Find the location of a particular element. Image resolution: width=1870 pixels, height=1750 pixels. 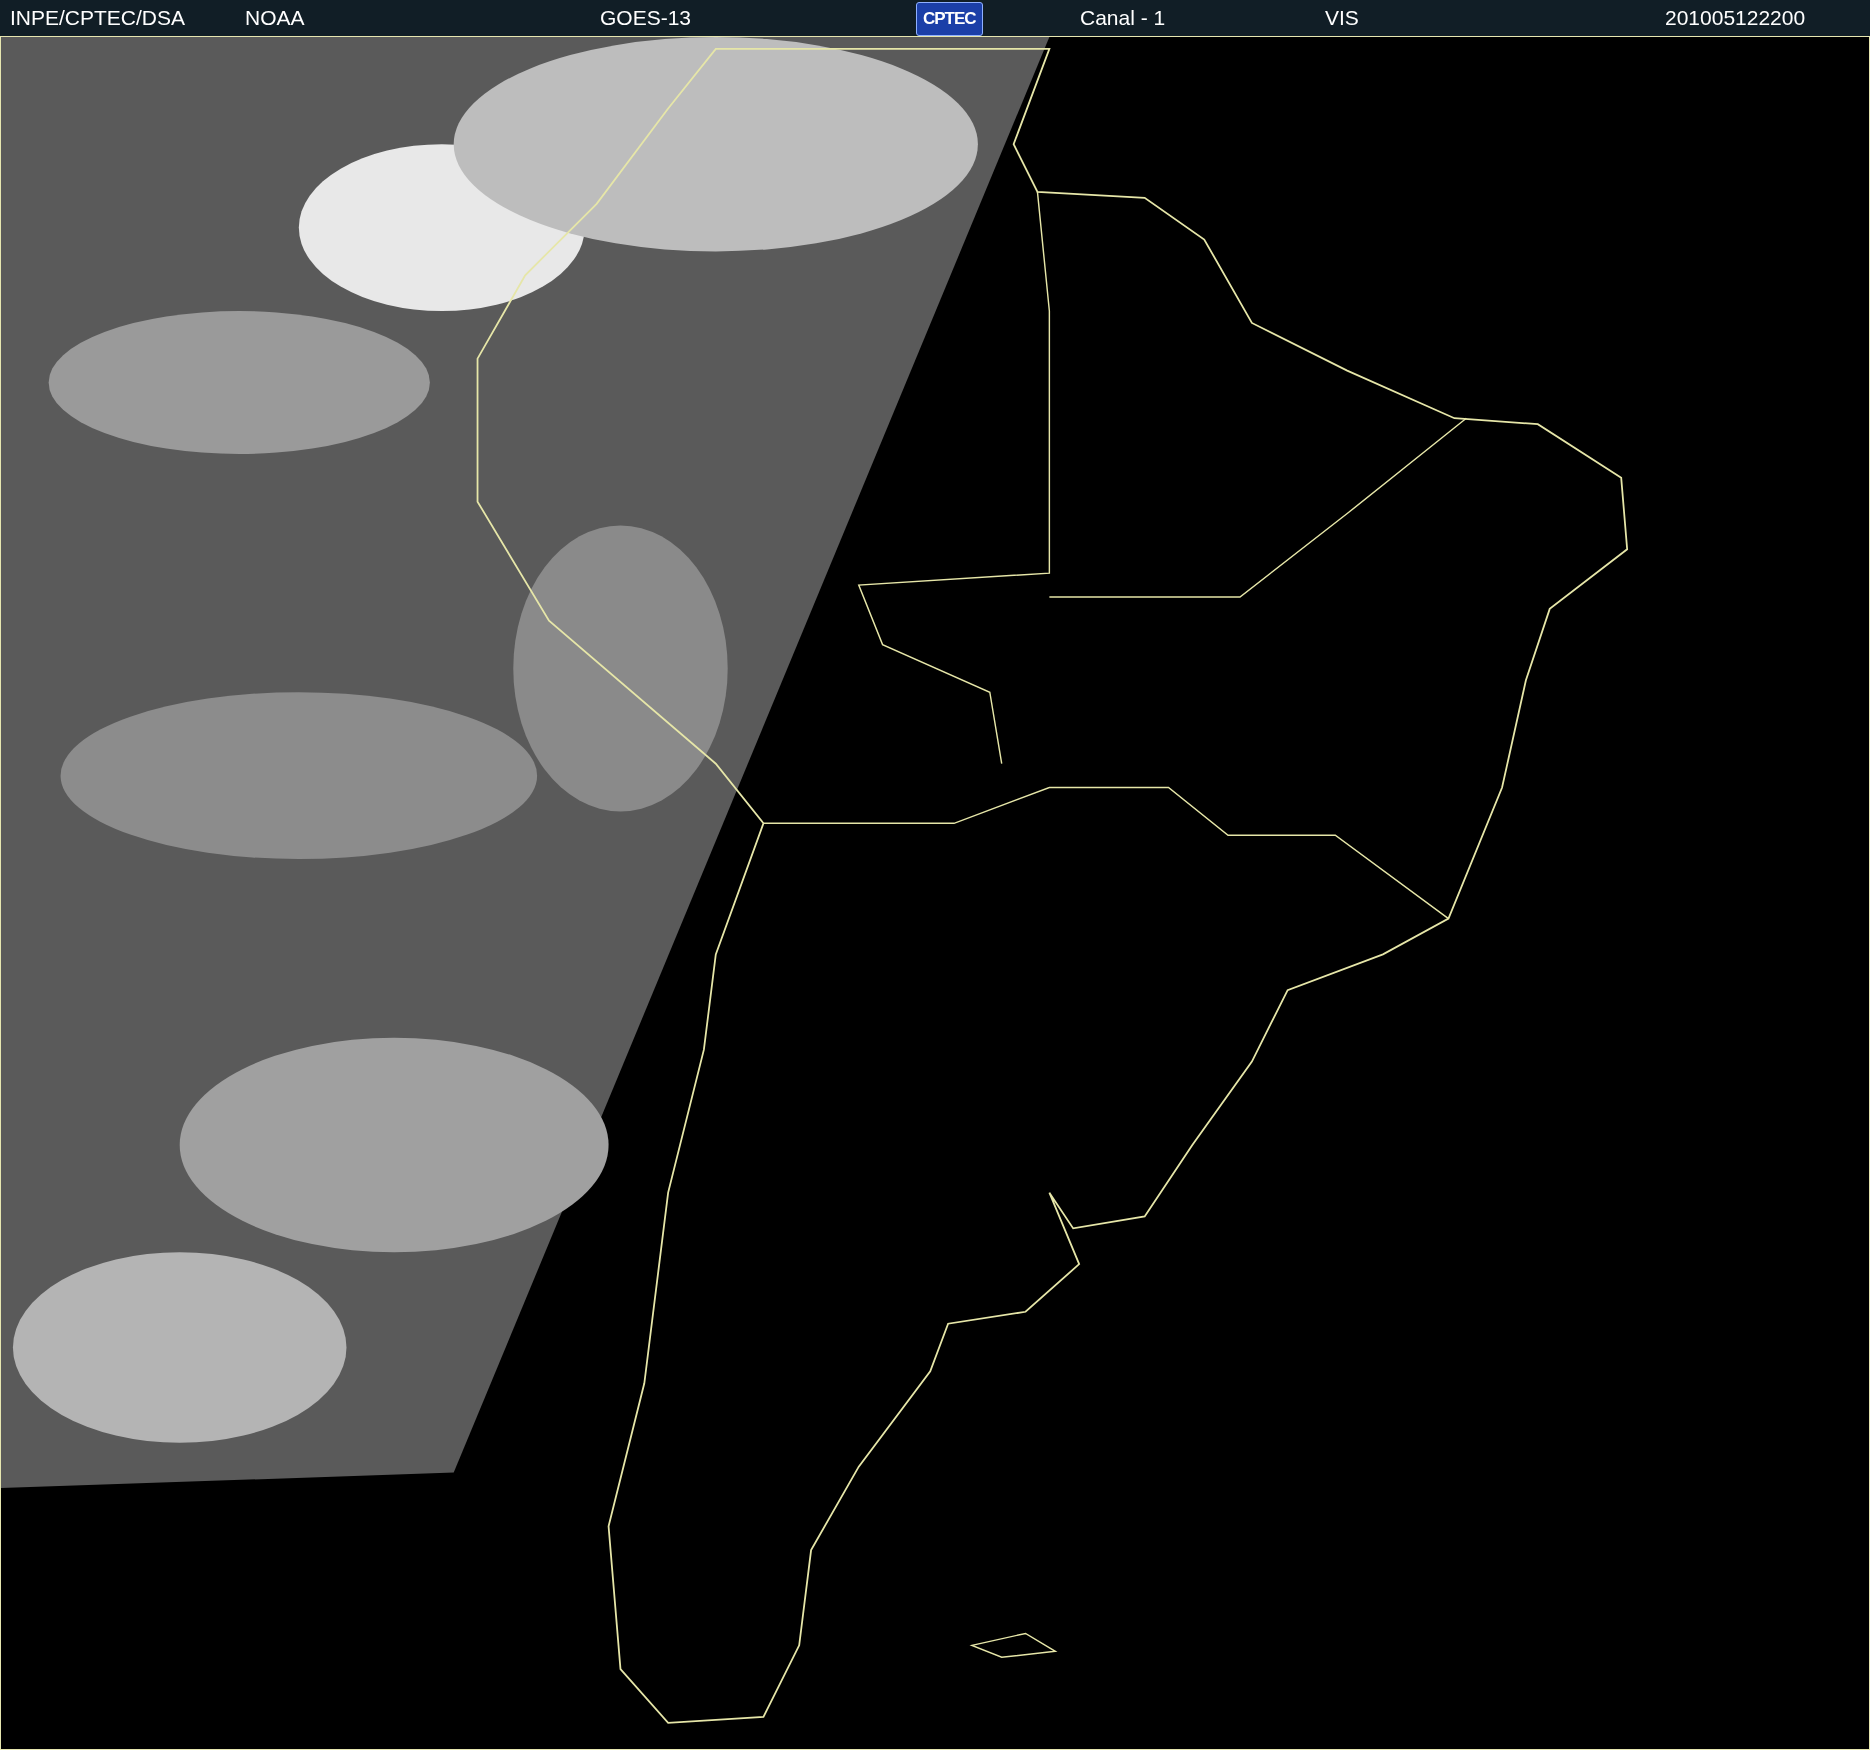

header-label: NOAA is located at coordinates (275, 18).